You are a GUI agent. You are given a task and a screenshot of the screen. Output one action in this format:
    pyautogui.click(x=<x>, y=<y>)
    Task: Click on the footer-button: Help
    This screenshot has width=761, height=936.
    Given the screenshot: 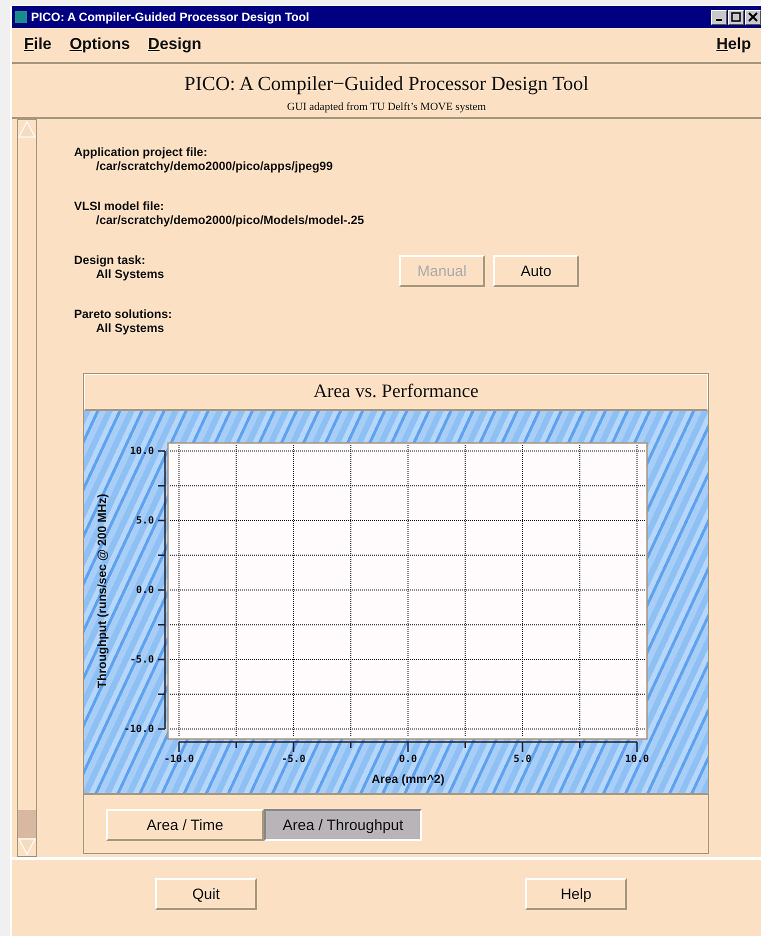 What is the action you would take?
    pyautogui.click(x=576, y=894)
    